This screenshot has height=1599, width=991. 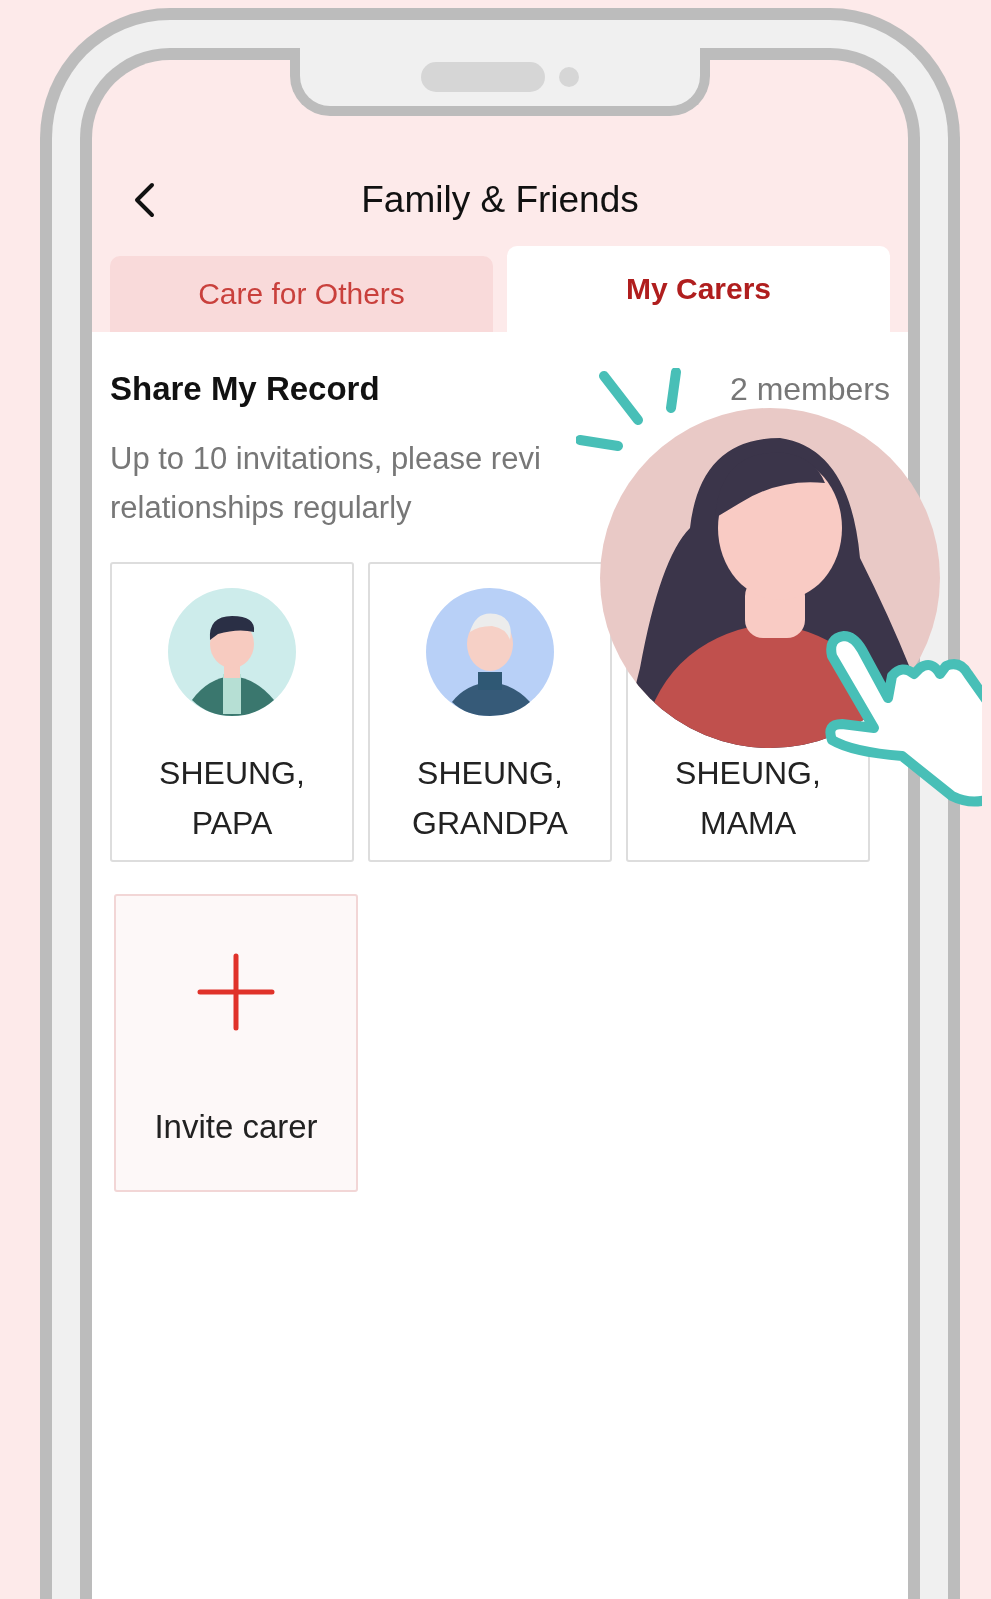 What do you see at coordinates (748, 798) in the screenshot?
I see `carer-name: SHEUNG, MAMA` at bounding box center [748, 798].